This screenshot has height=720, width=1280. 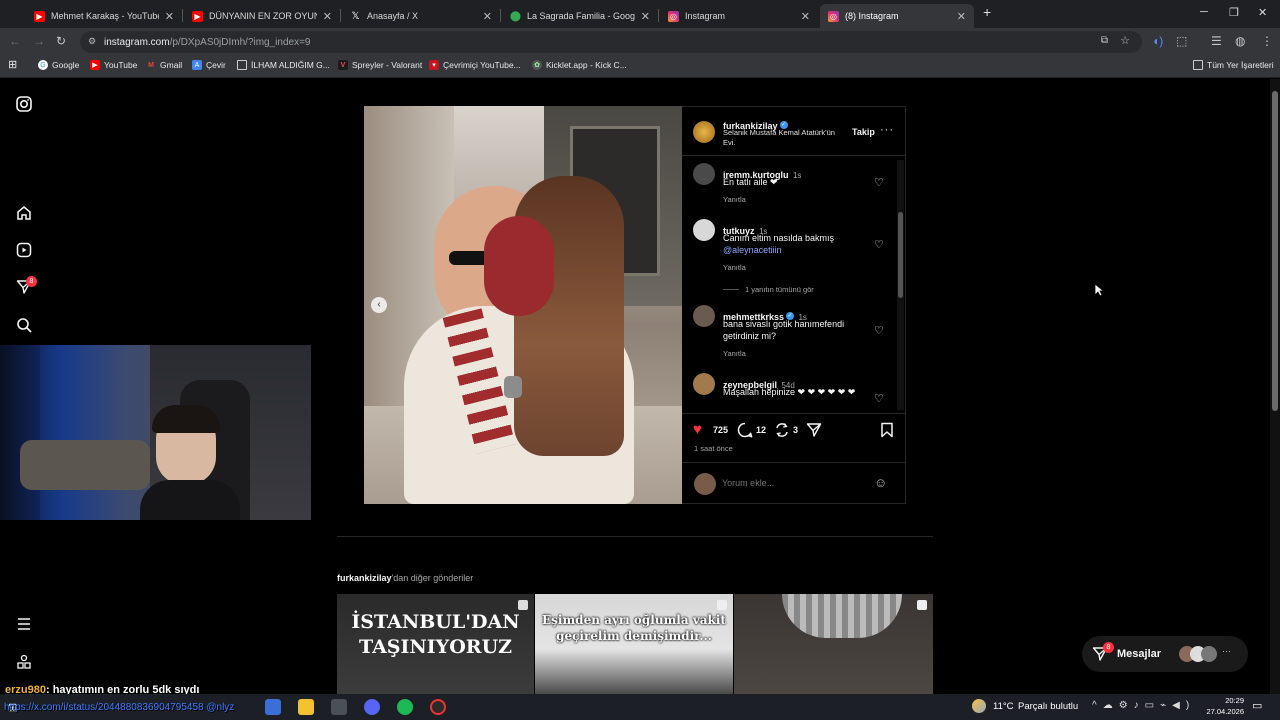 What do you see at coordinates (1233, 65) in the screenshot?
I see `all-bookmarks: Tüm Yer İşaretleri` at bounding box center [1233, 65].